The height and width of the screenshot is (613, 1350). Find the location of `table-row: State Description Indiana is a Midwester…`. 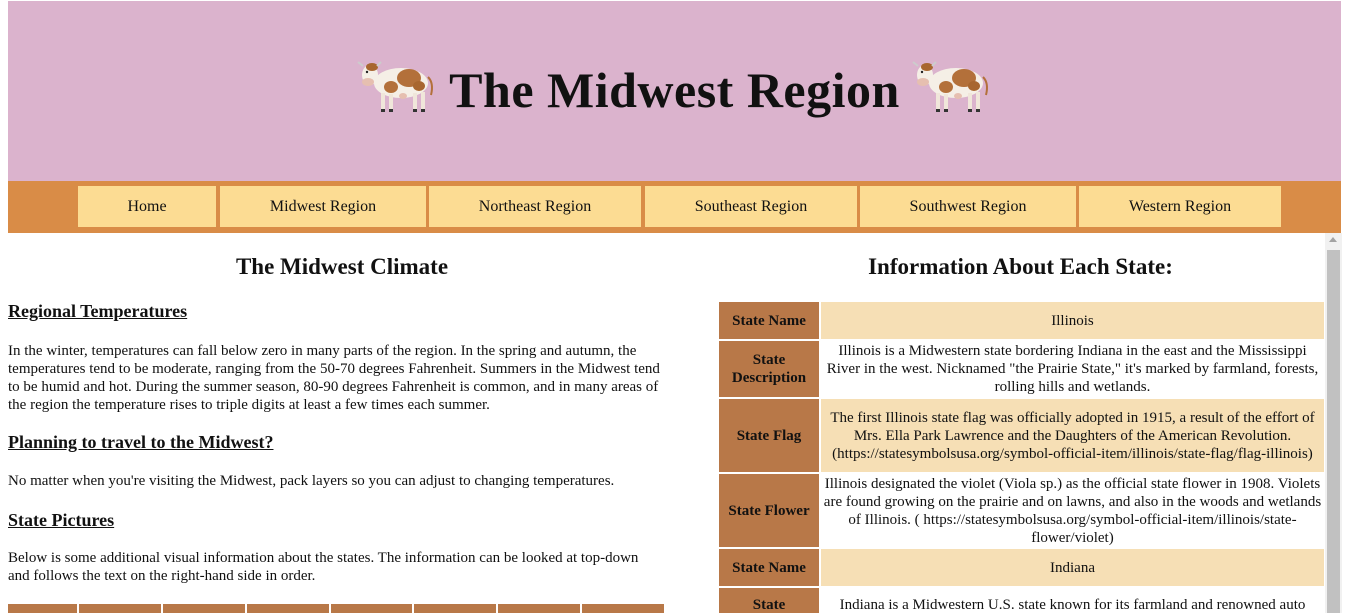

table-row: State Description Indiana is a Midwester… is located at coordinates (1021, 600).